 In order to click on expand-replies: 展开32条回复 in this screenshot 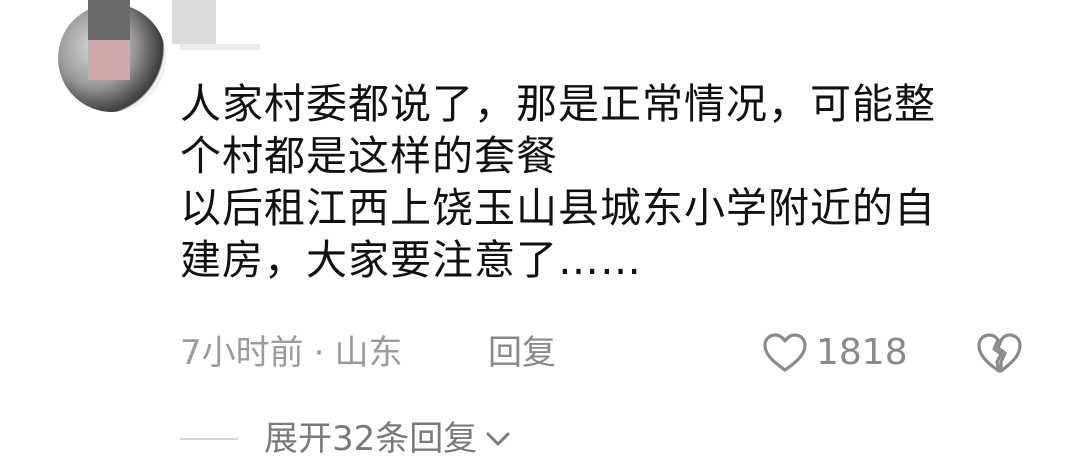, I will do `click(346, 439)`.